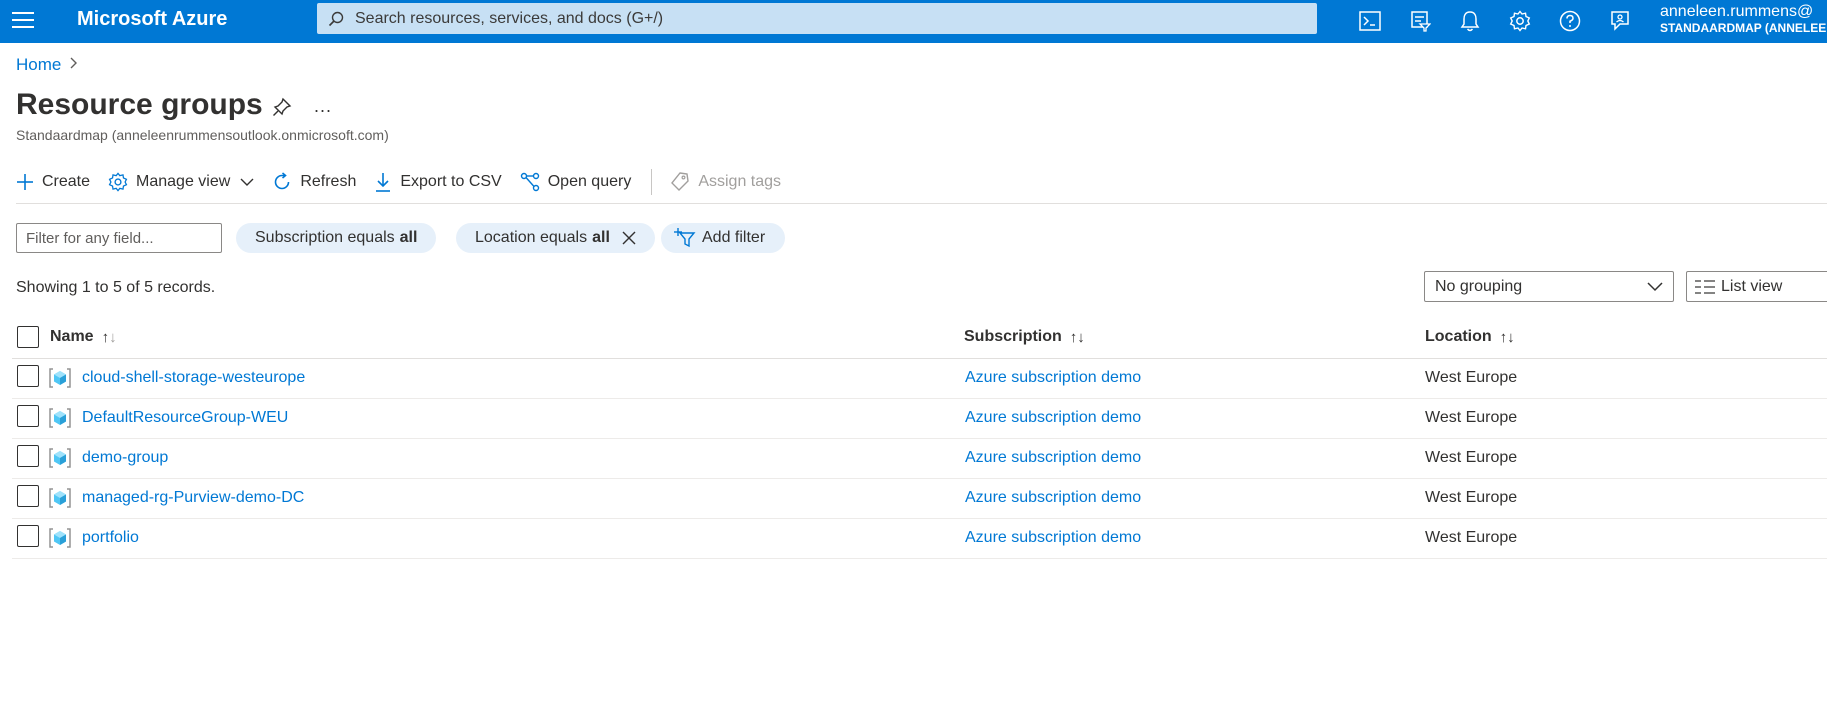 This screenshot has height=706, width=1827. Describe the element at coordinates (1370, 21) in the screenshot. I see `cloud-shell-icon` at that location.